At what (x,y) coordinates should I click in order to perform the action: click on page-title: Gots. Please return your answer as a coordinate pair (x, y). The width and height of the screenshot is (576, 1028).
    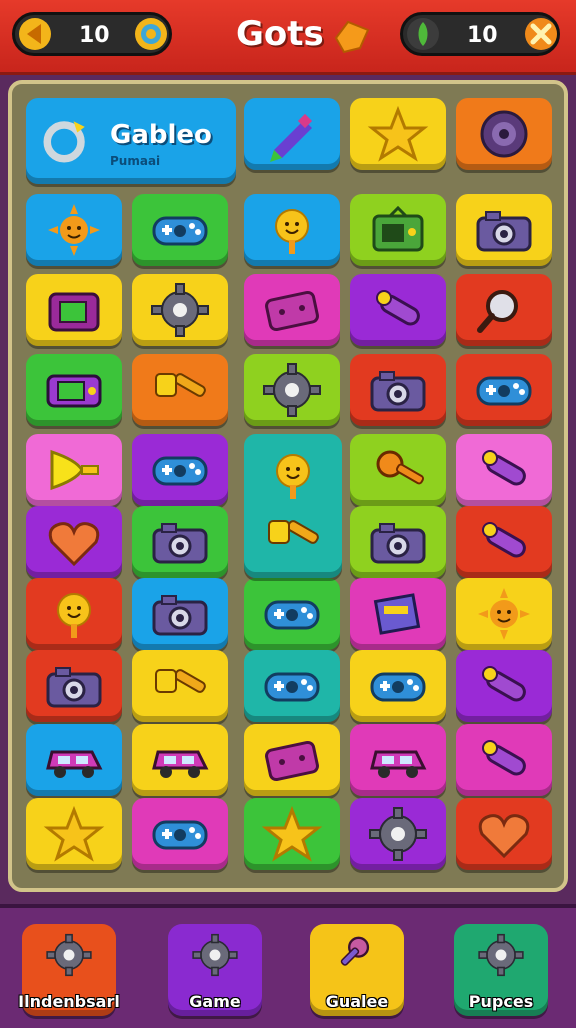
    Looking at the image, I should click on (280, 34).